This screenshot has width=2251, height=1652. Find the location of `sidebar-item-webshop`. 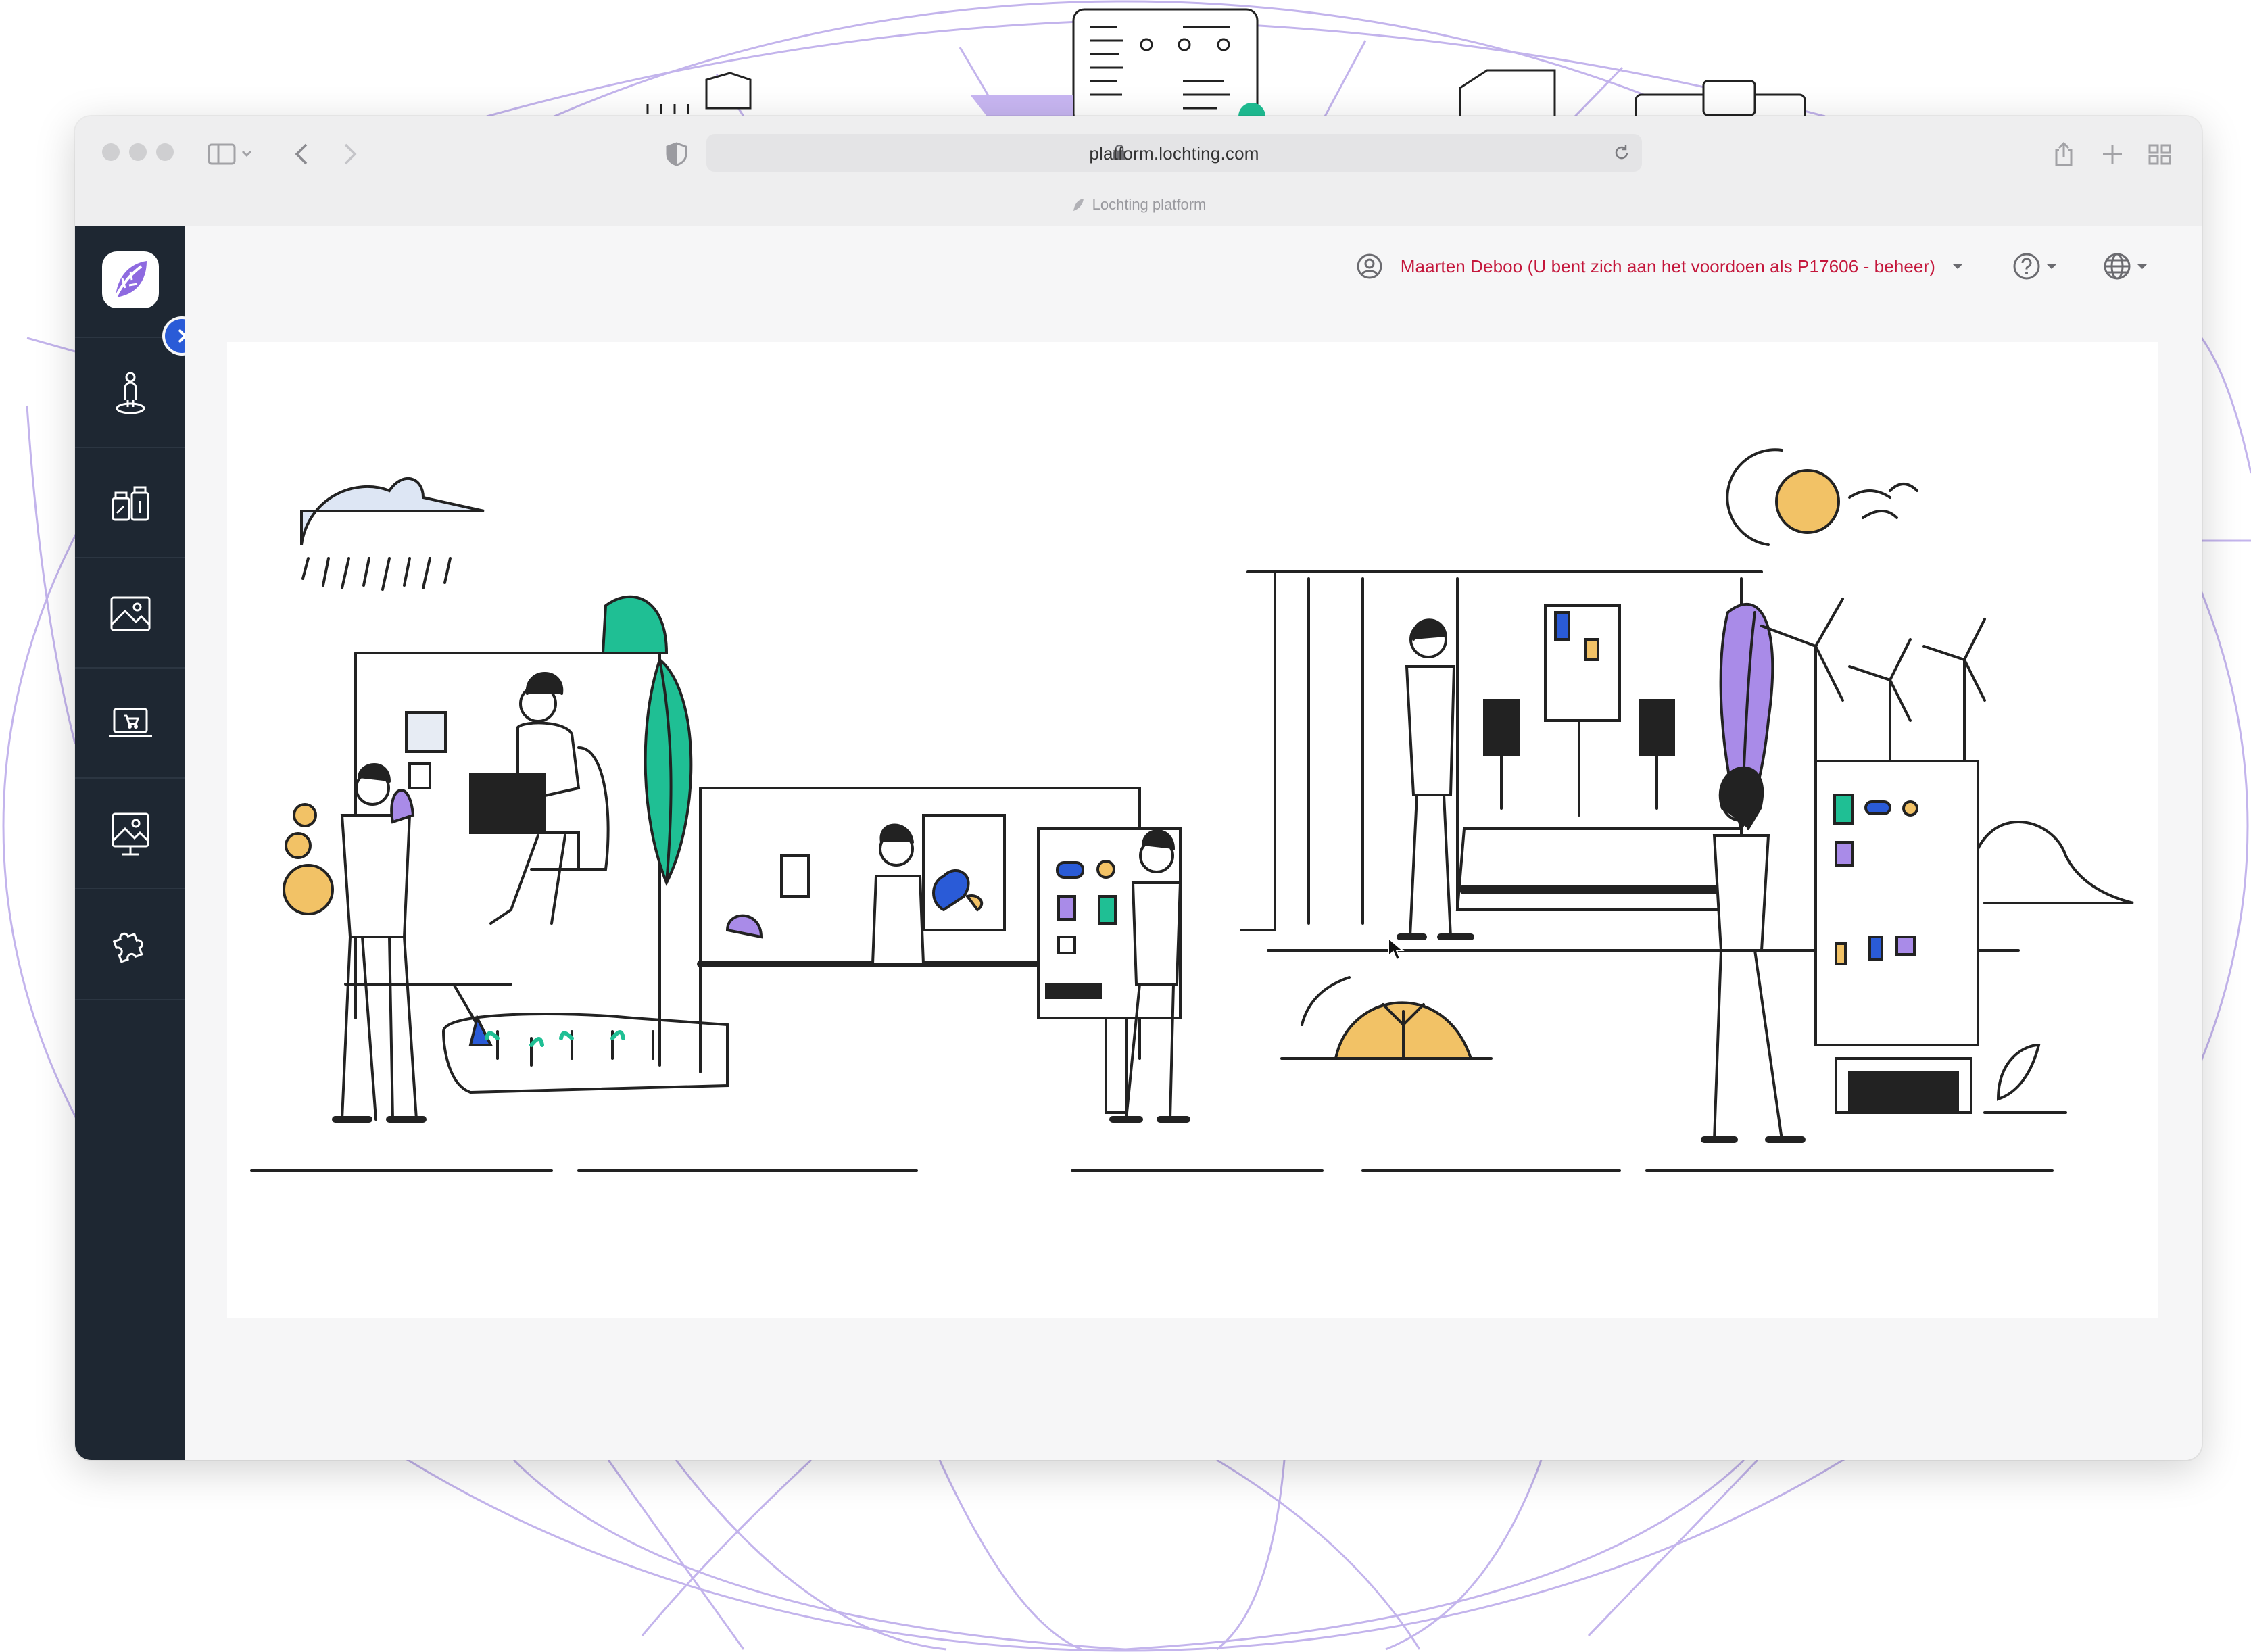

sidebar-item-webshop is located at coordinates (130, 723).